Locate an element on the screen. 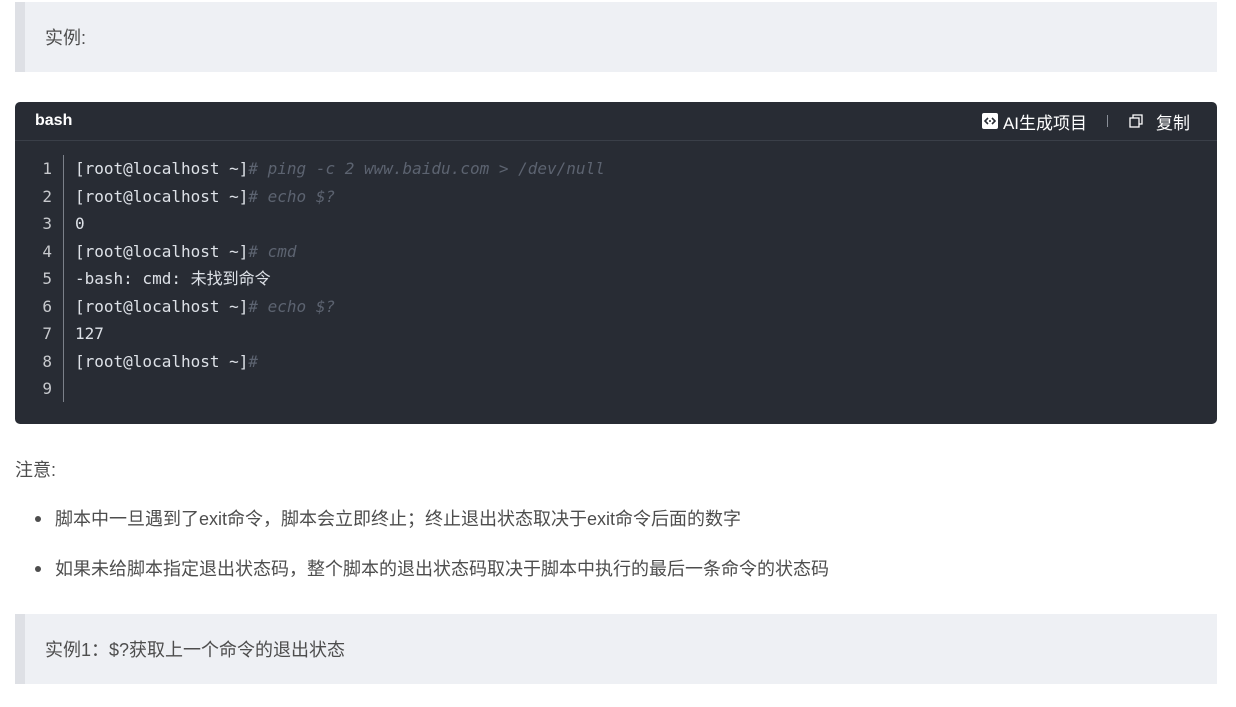  code-line: 3 0 is located at coordinates (616, 224).